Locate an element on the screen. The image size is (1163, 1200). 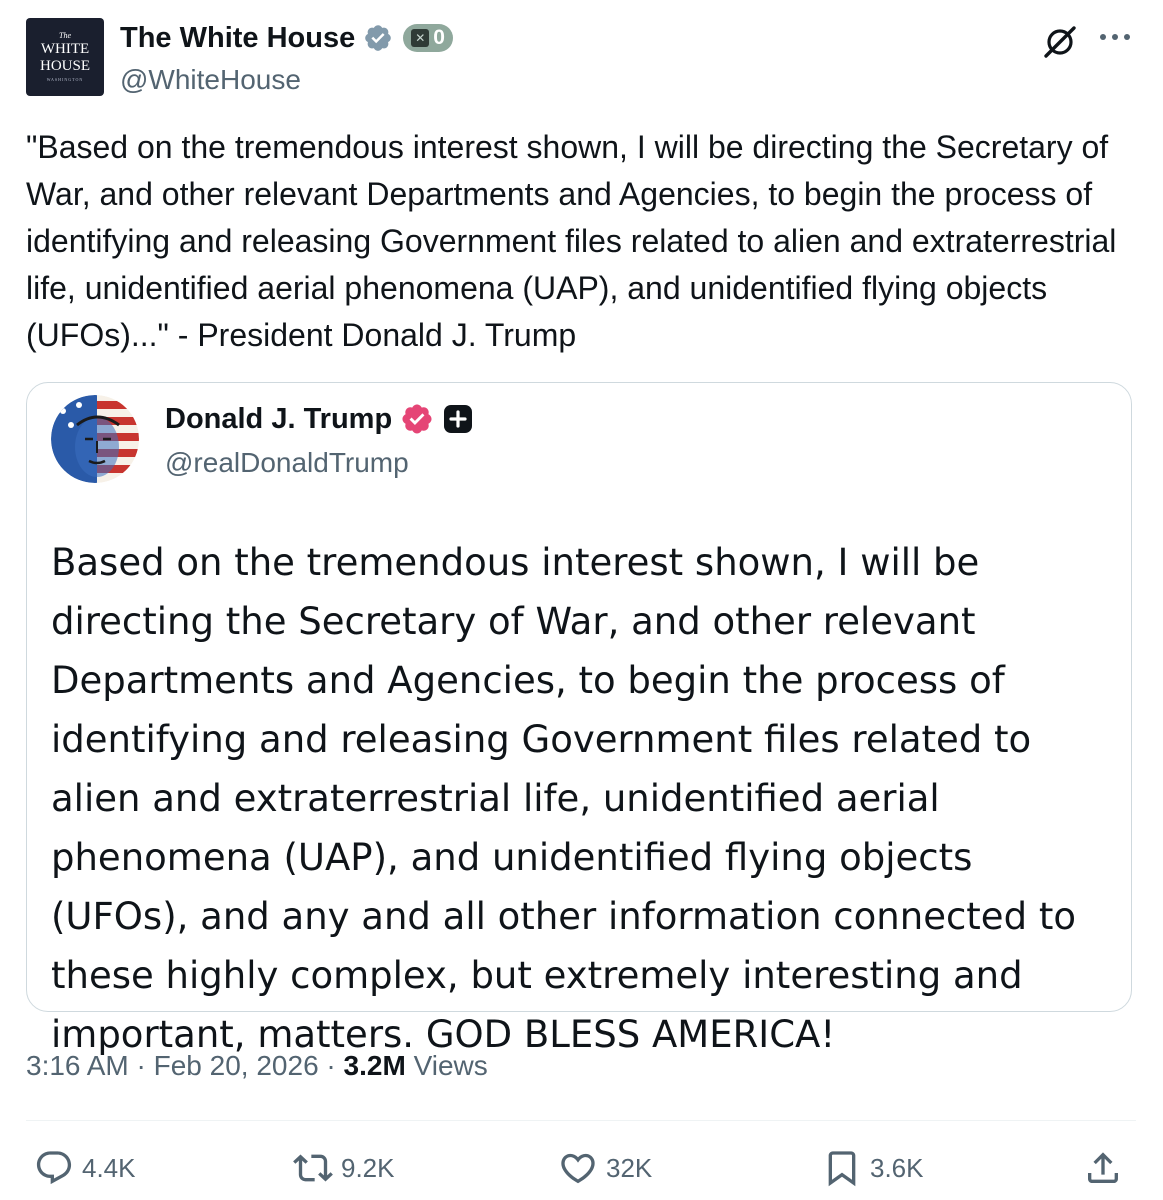
trump-avatar is located at coordinates (95, 439).